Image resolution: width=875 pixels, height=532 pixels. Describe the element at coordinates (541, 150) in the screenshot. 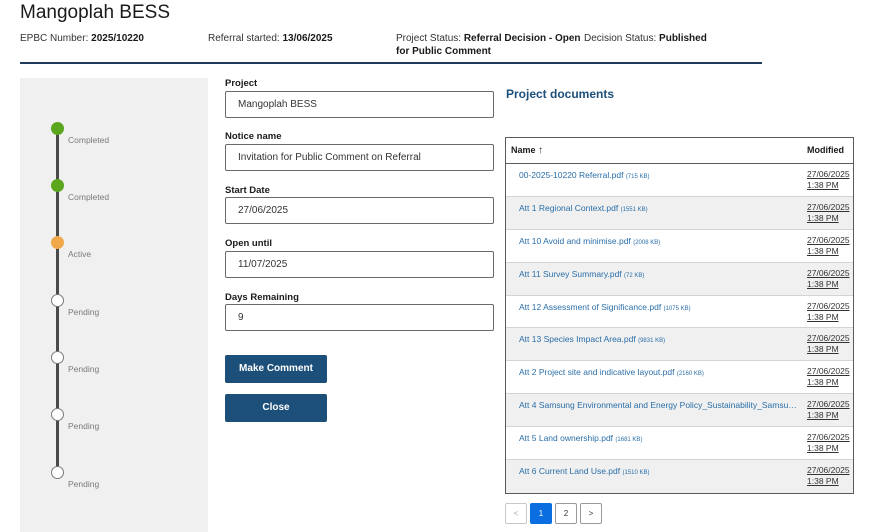

I see `sort-ascending-icon: ↑` at that location.